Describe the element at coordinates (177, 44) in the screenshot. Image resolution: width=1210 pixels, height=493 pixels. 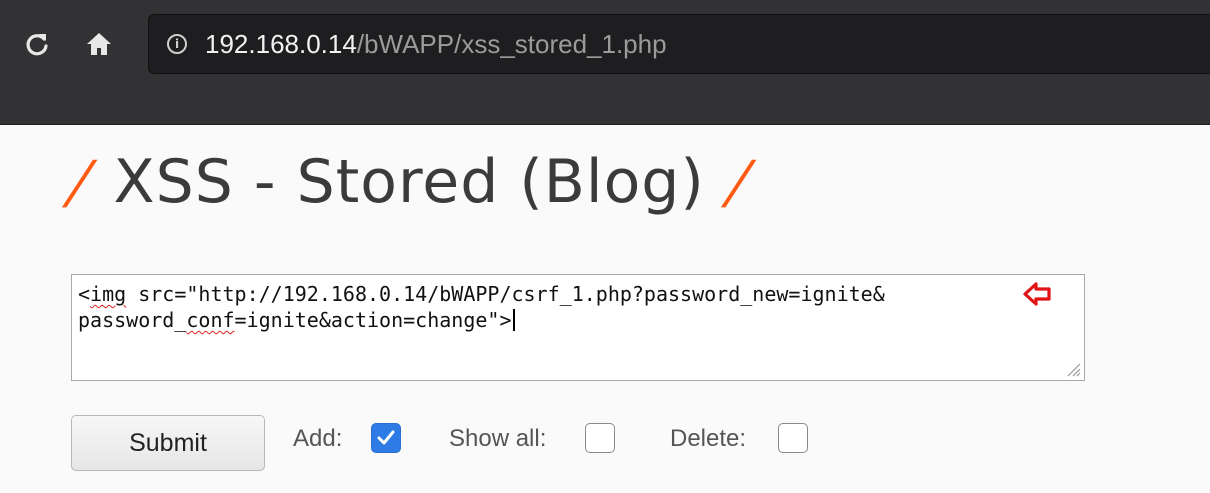
I see `info-circle-icon: i` at that location.